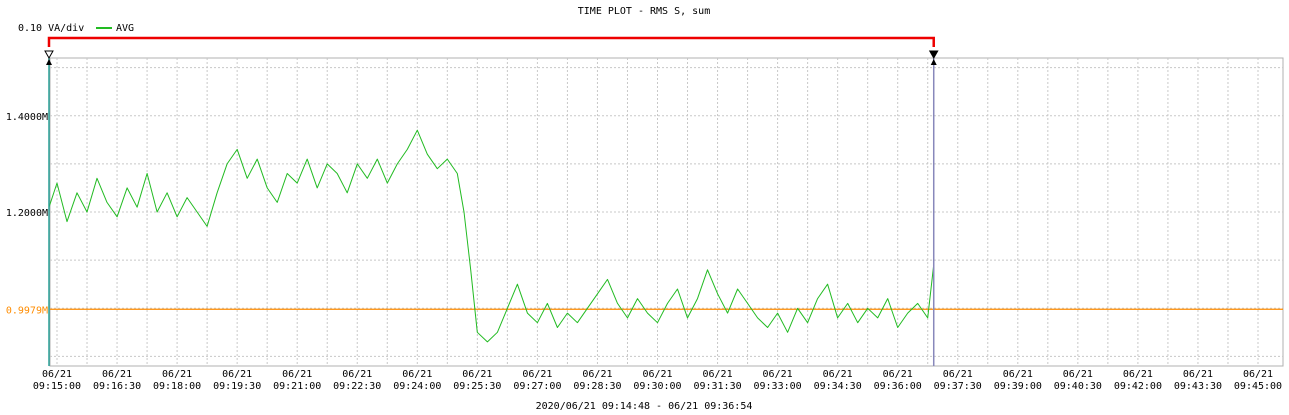  Describe the element at coordinates (117, 386) in the screenshot. I see `x-tick-time: 09:16:30` at that location.